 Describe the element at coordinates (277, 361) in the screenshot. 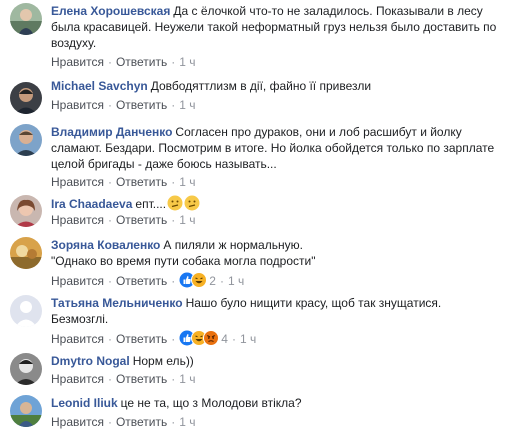

I see `comment-text: Dmytro Nogal Норм ель))` at that location.